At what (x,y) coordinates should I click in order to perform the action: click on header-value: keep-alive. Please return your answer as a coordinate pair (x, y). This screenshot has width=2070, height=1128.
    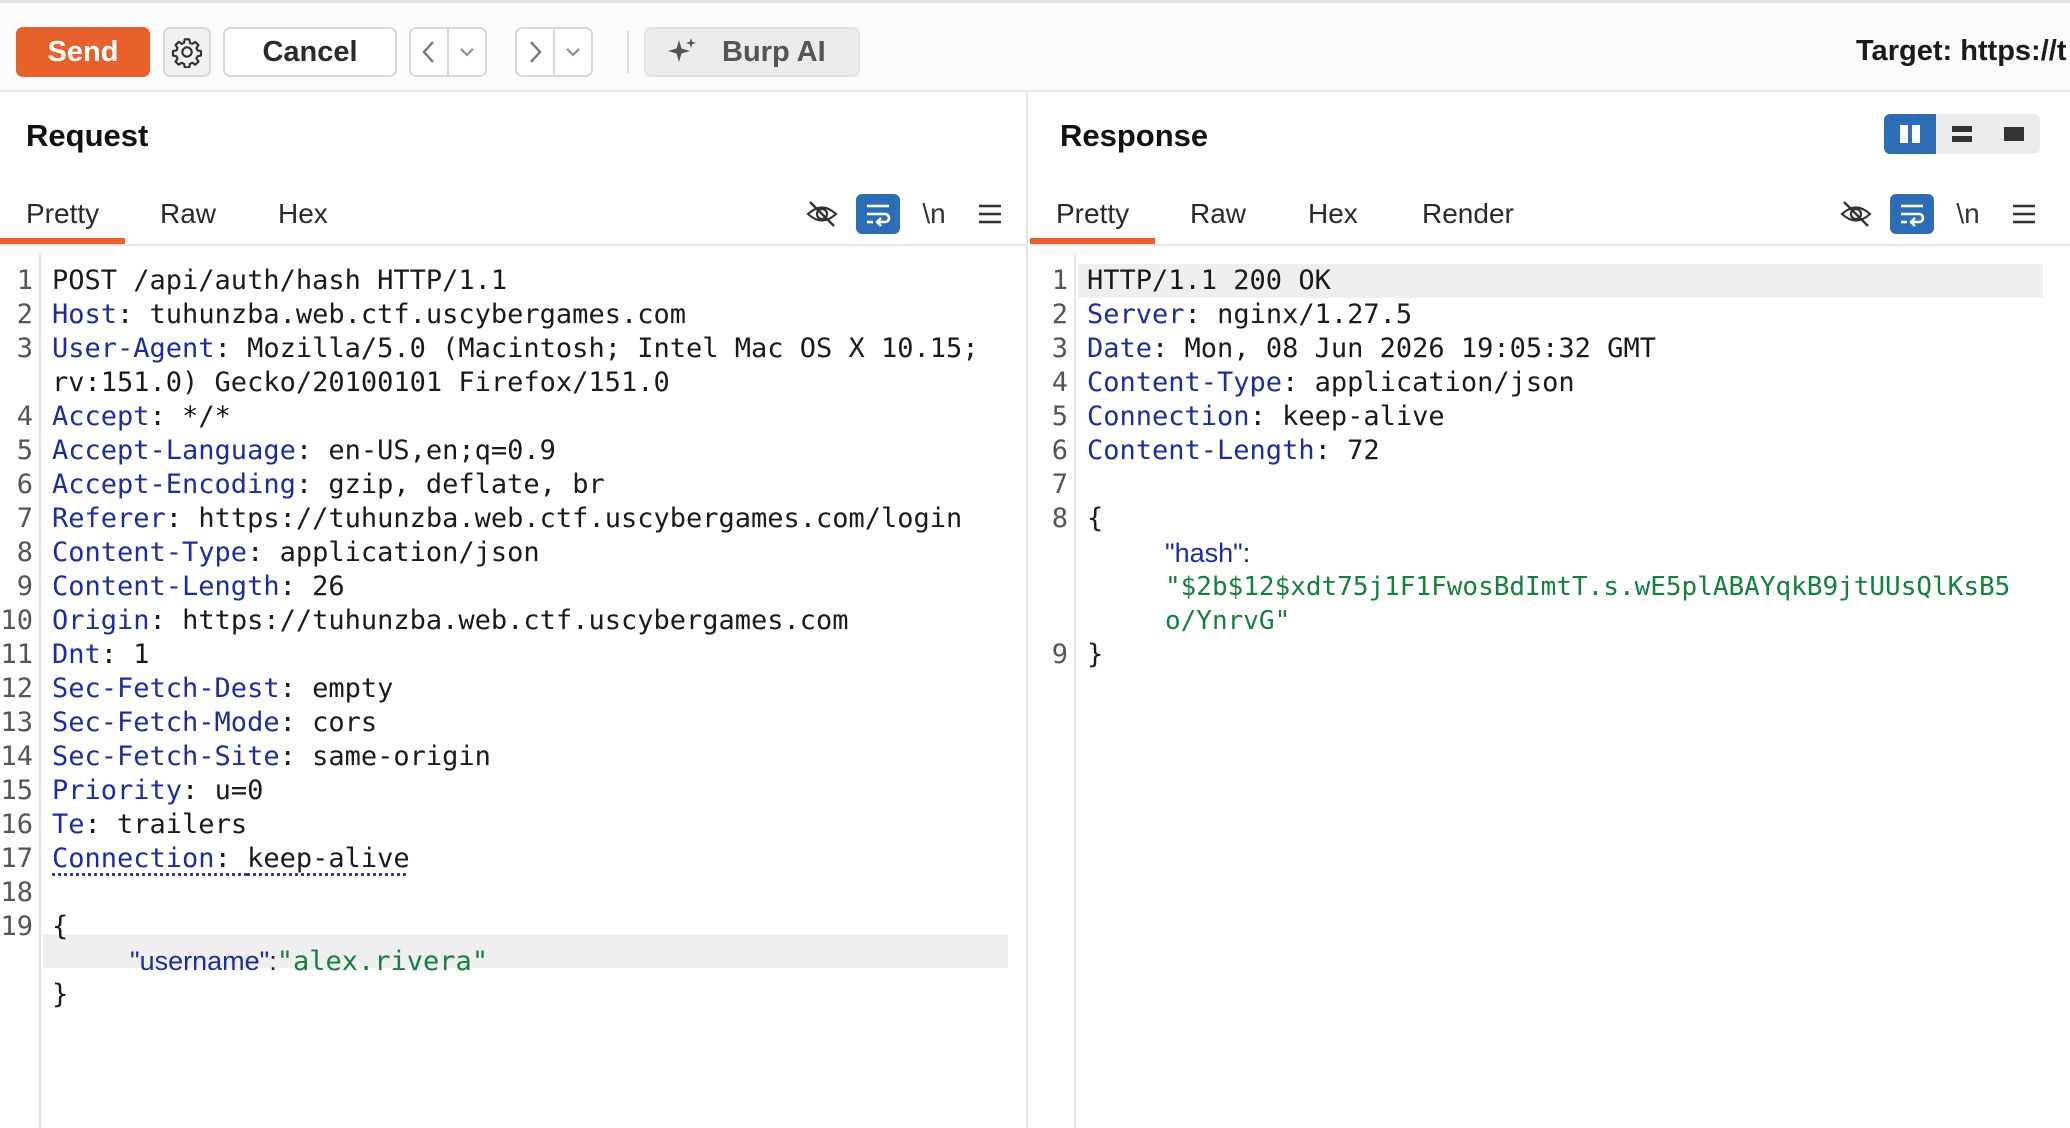
    Looking at the image, I should click on (1363, 416).